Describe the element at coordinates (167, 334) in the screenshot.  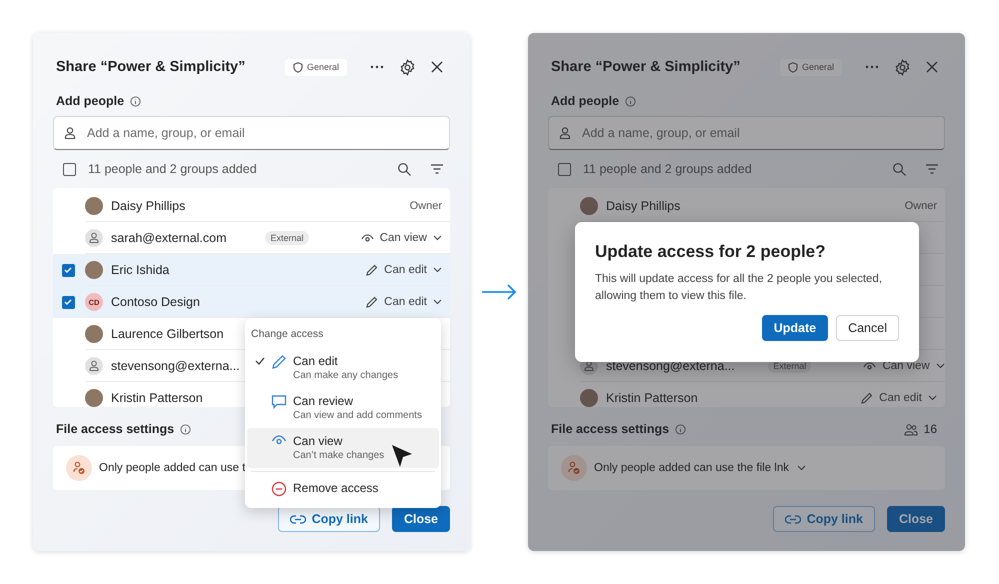
I see `person-name: Laurence Gilbertson` at that location.